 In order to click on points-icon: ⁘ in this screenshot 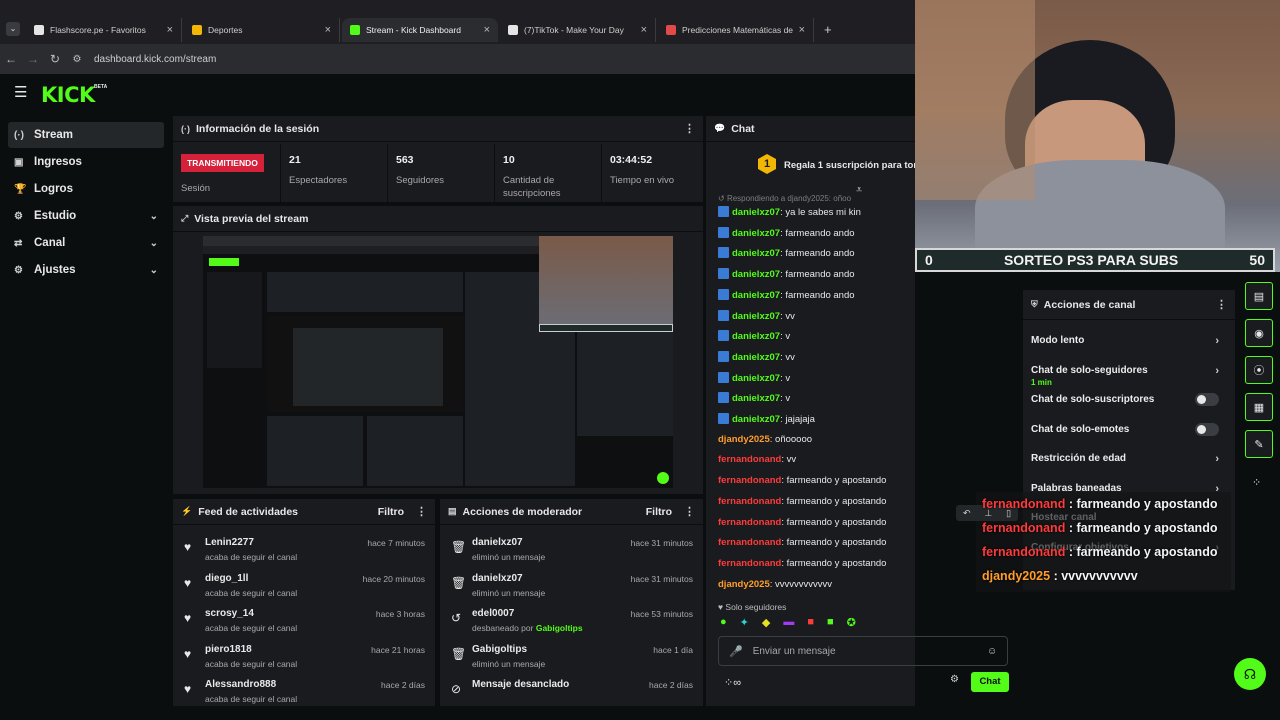, I will do `click(1256, 482)`.